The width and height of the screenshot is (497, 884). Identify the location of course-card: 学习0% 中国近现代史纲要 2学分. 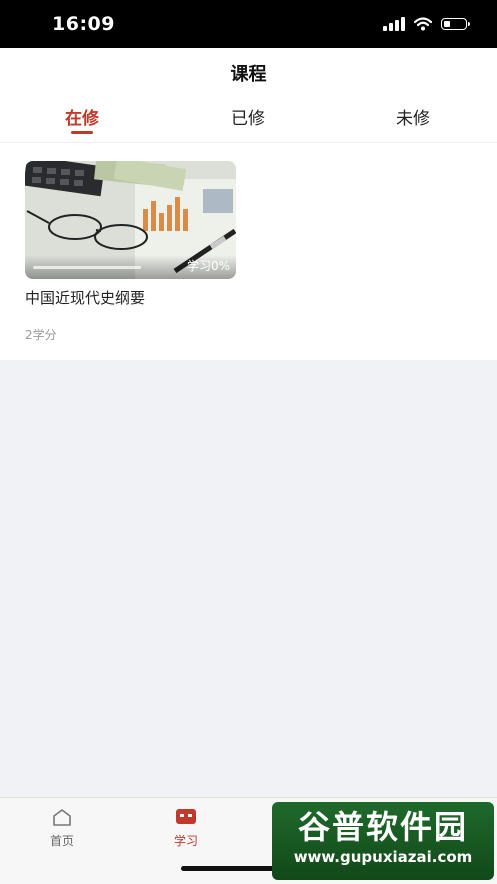
(132, 252).